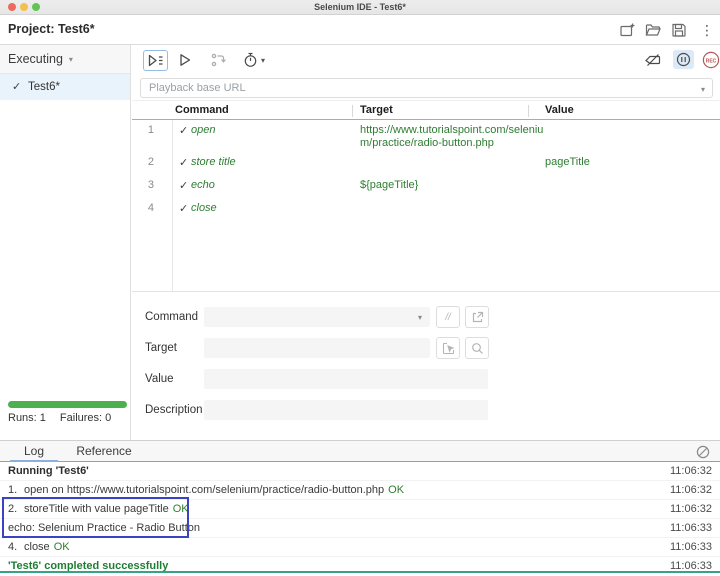 This screenshot has width=720, height=576. I want to click on project-bar: Project: Test6* ⋮, so click(360, 30).